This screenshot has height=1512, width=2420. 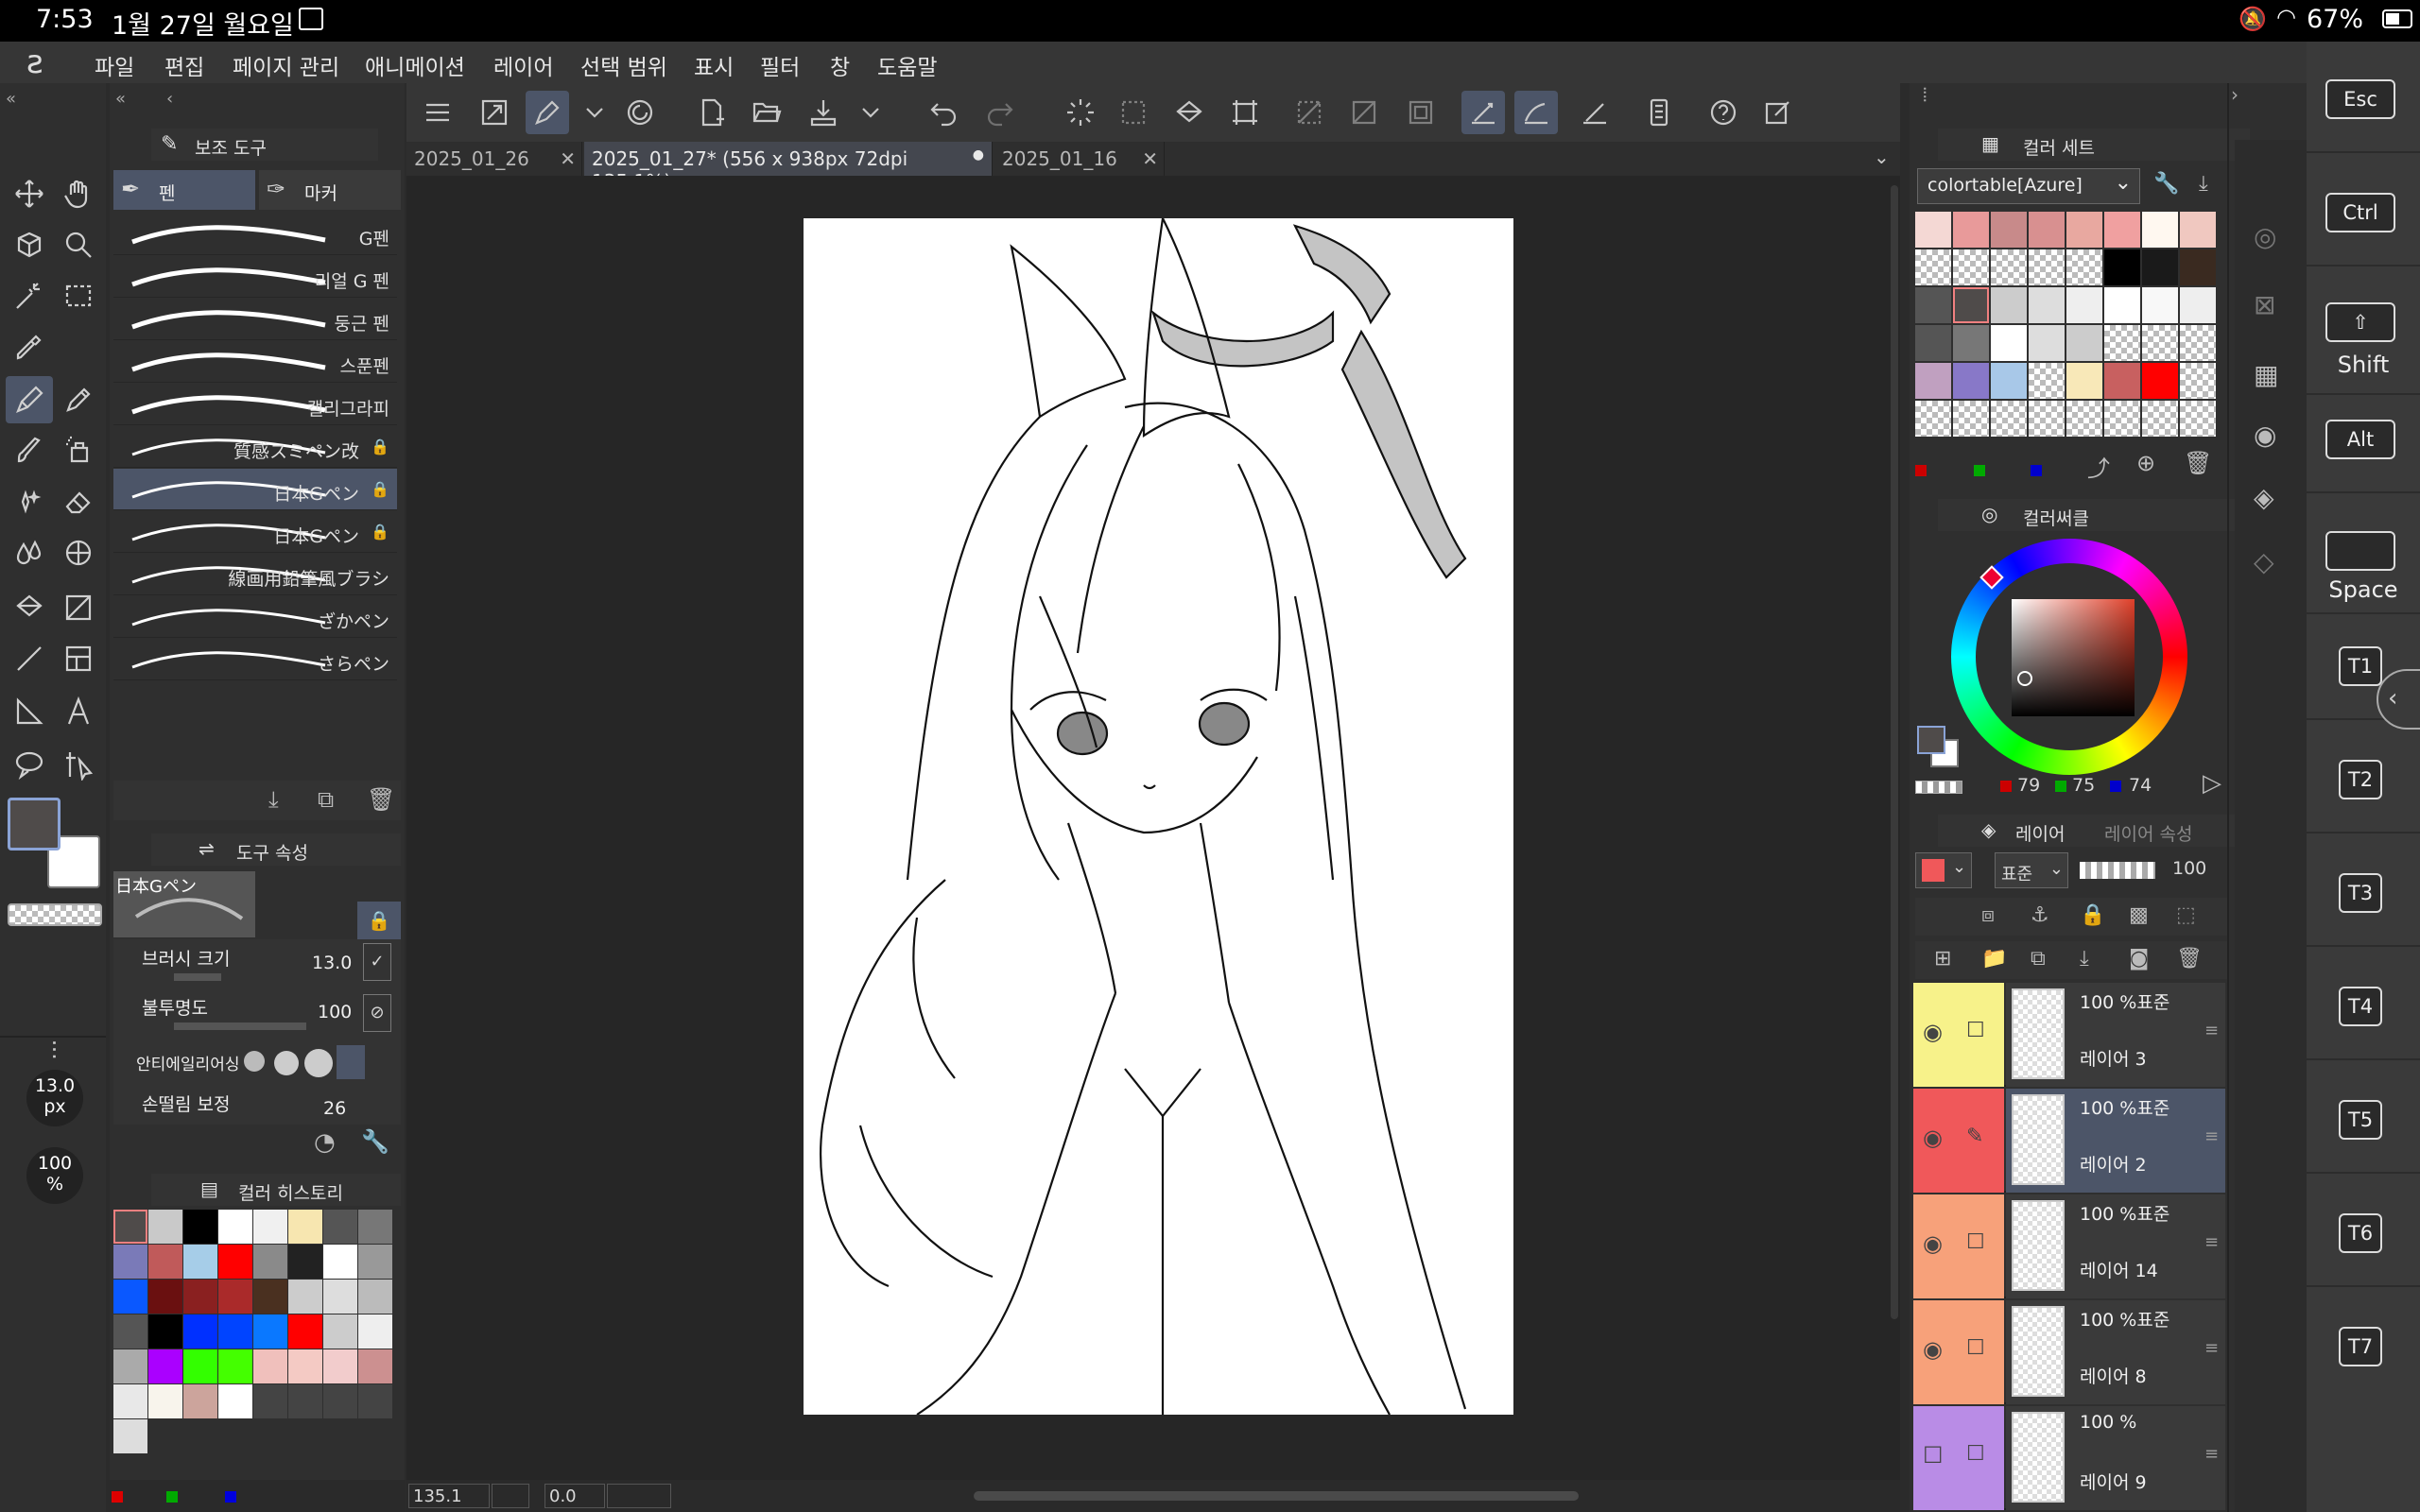 What do you see at coordinates (1882, 157) in the screenshot?
I see `tabs-chevron-down-icon: ⌄` at bounding box center [1882, 157].